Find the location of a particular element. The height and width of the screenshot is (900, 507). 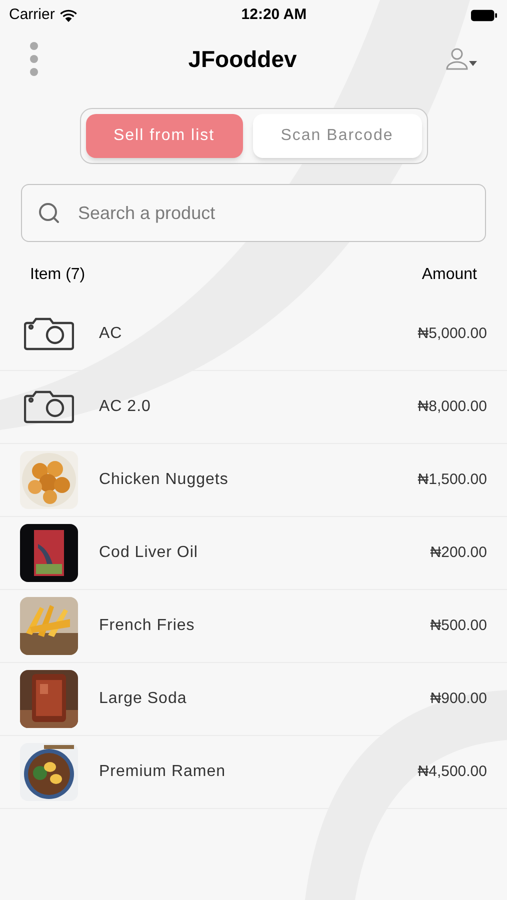

product-price: ₦200.00 is located at coordinates (458, 552).